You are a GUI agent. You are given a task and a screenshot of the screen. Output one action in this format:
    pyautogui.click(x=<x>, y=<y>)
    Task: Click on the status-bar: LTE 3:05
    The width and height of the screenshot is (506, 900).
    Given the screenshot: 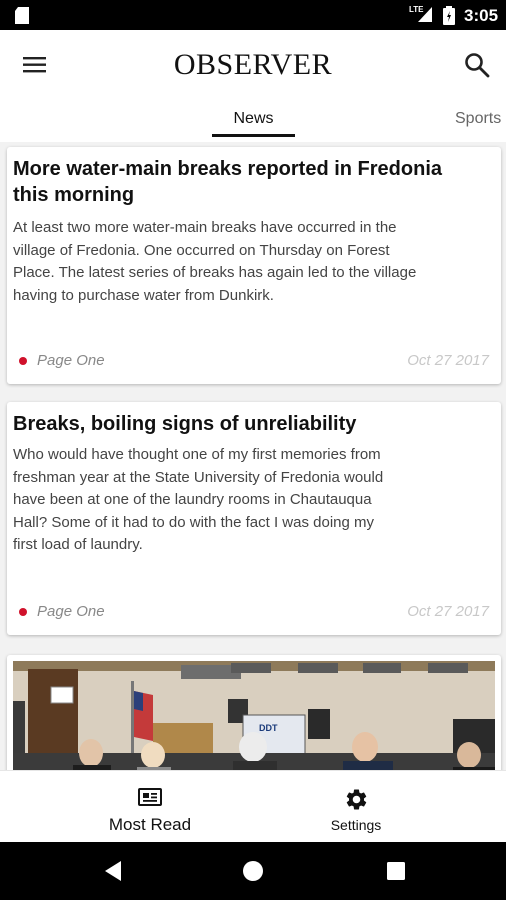 What is the action you would take?
    pyautogui.click(x=253, y=15)
    